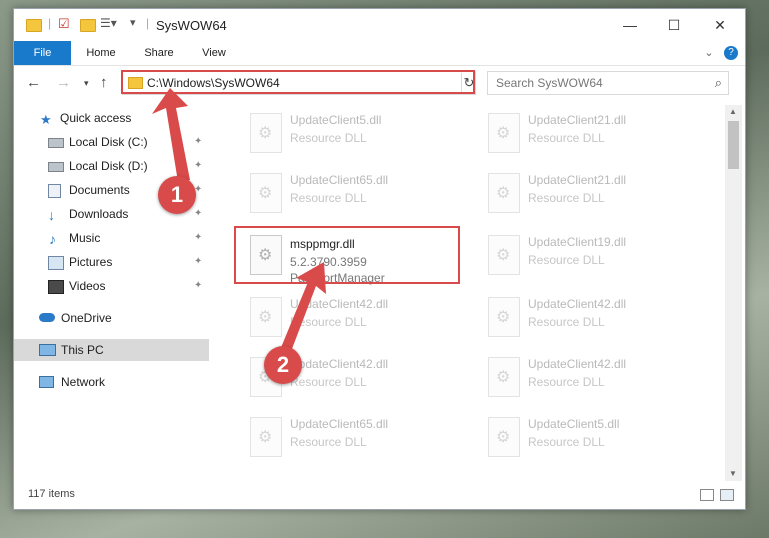 This screenshot has width=769, height=538. Describe the element at coordinates (111, 238) in the screenshot. I see `sidebar-item-music: ♪ Music ✦` at that location.